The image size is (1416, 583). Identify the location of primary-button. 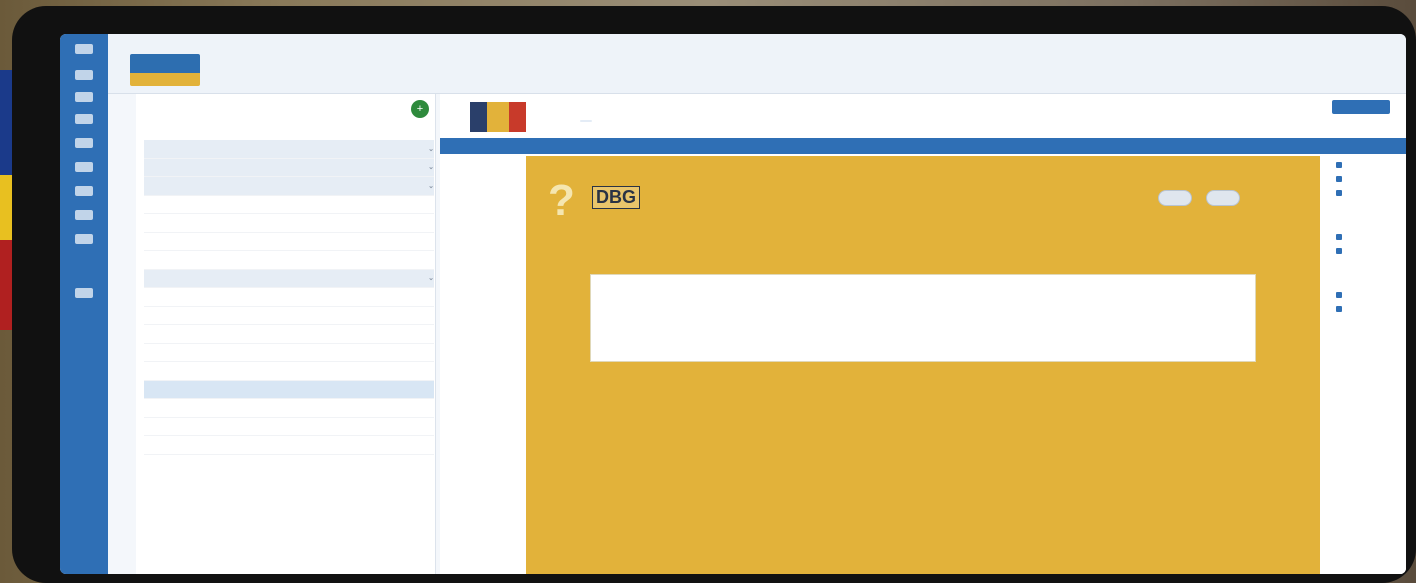
(1361, 107).